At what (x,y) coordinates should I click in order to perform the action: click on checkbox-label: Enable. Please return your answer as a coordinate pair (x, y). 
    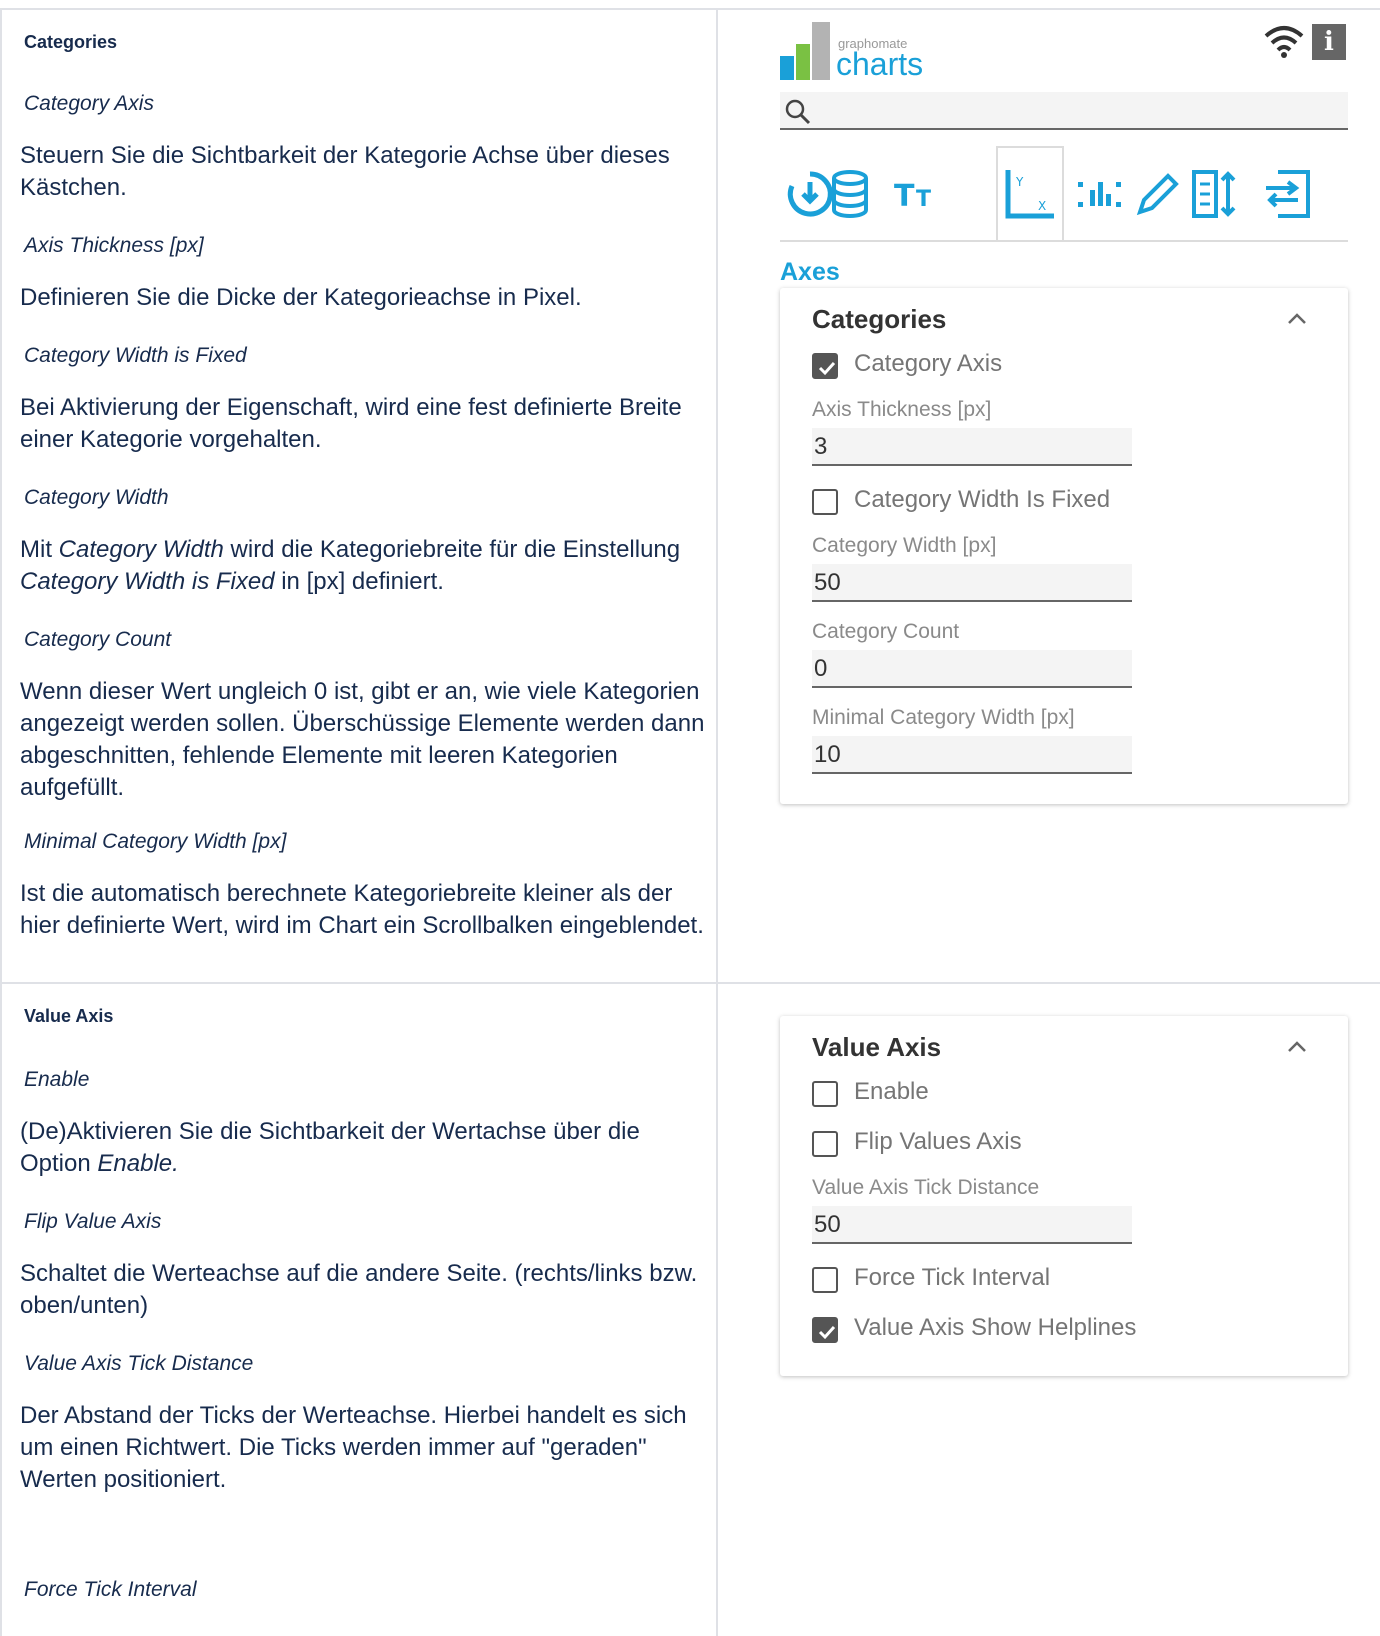
    Looking at the image, I should click on (891, 1091).